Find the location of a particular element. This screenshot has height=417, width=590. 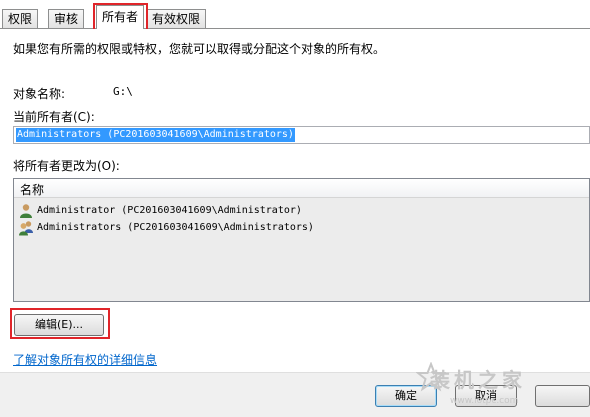

change-owner-label: 将所有者更改为(O): is located at coordinates (66, 166).